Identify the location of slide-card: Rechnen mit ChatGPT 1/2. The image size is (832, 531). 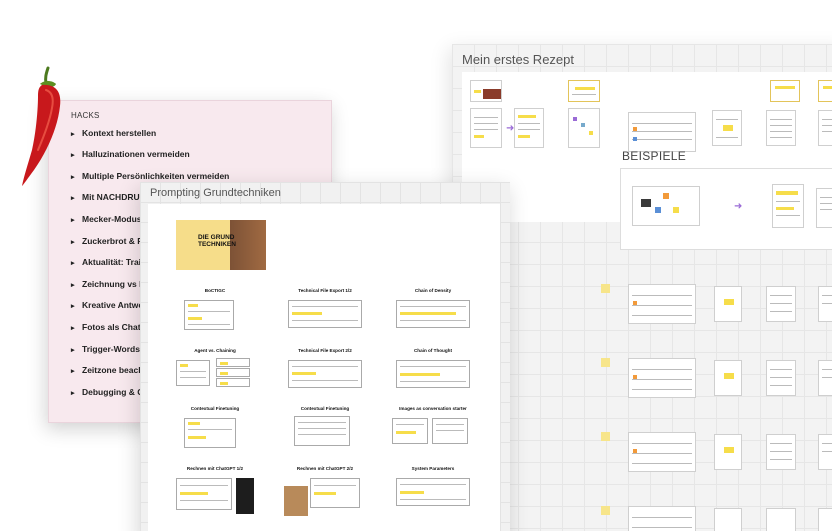
(215, 493).